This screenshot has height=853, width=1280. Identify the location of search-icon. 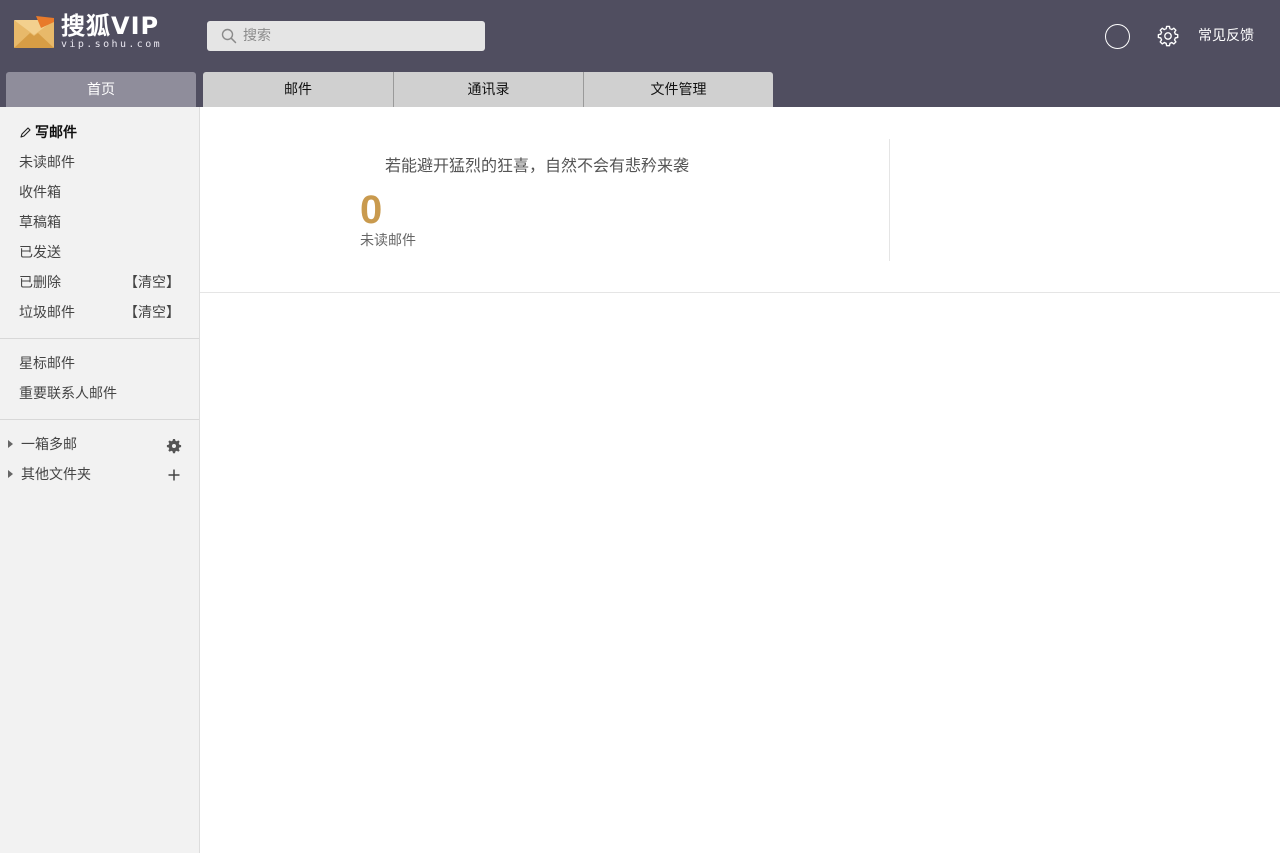
(229, 36).